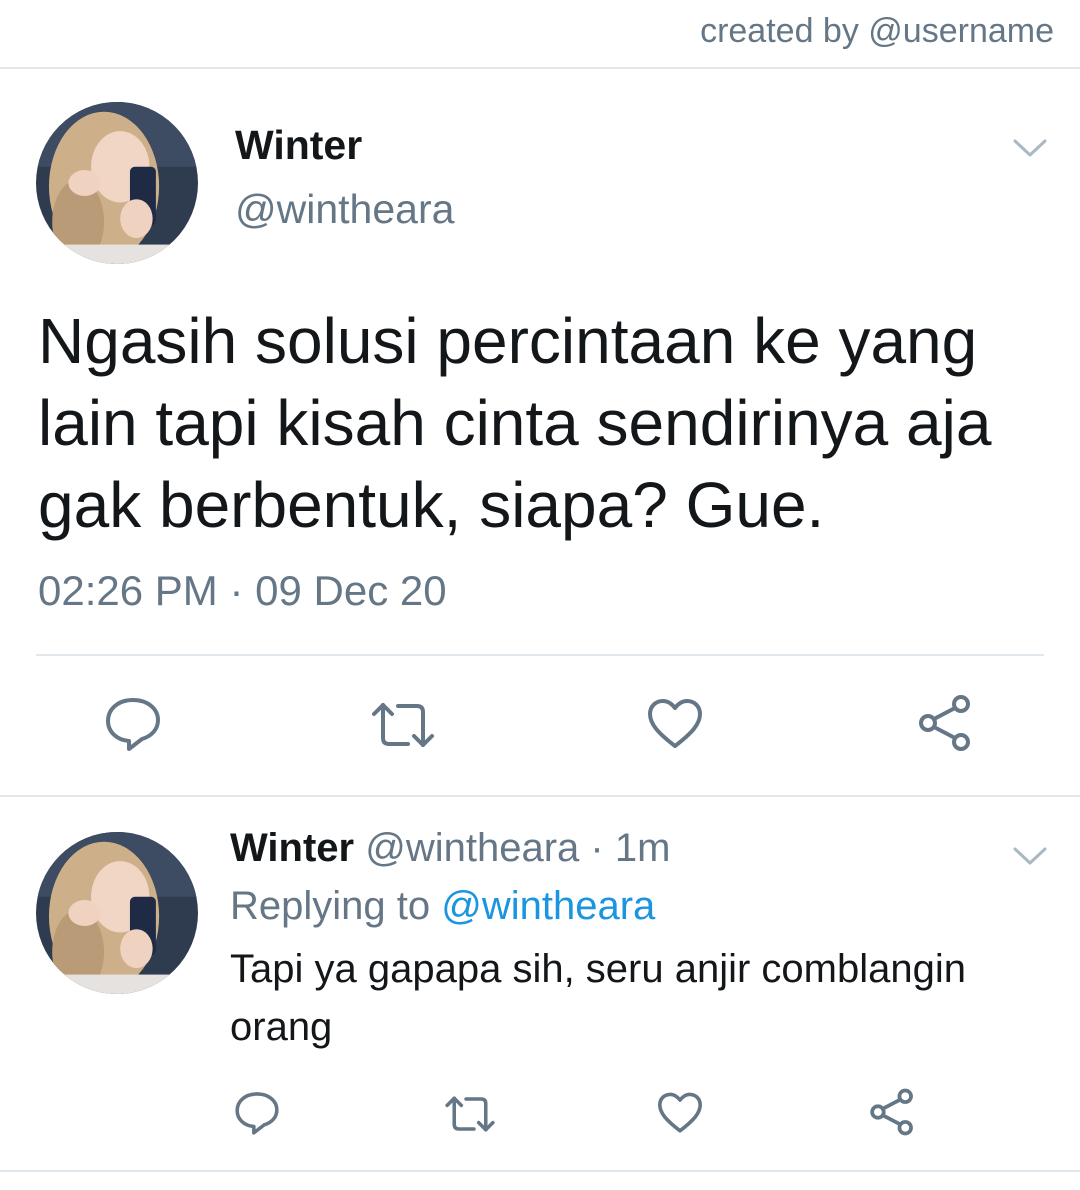 The width and height of the screenshot is (1080, 1190). What do you see at coordinates (344, 209) in the screenshot?
I see `author-handle: @wintheara` at bounding box center [344, 209].